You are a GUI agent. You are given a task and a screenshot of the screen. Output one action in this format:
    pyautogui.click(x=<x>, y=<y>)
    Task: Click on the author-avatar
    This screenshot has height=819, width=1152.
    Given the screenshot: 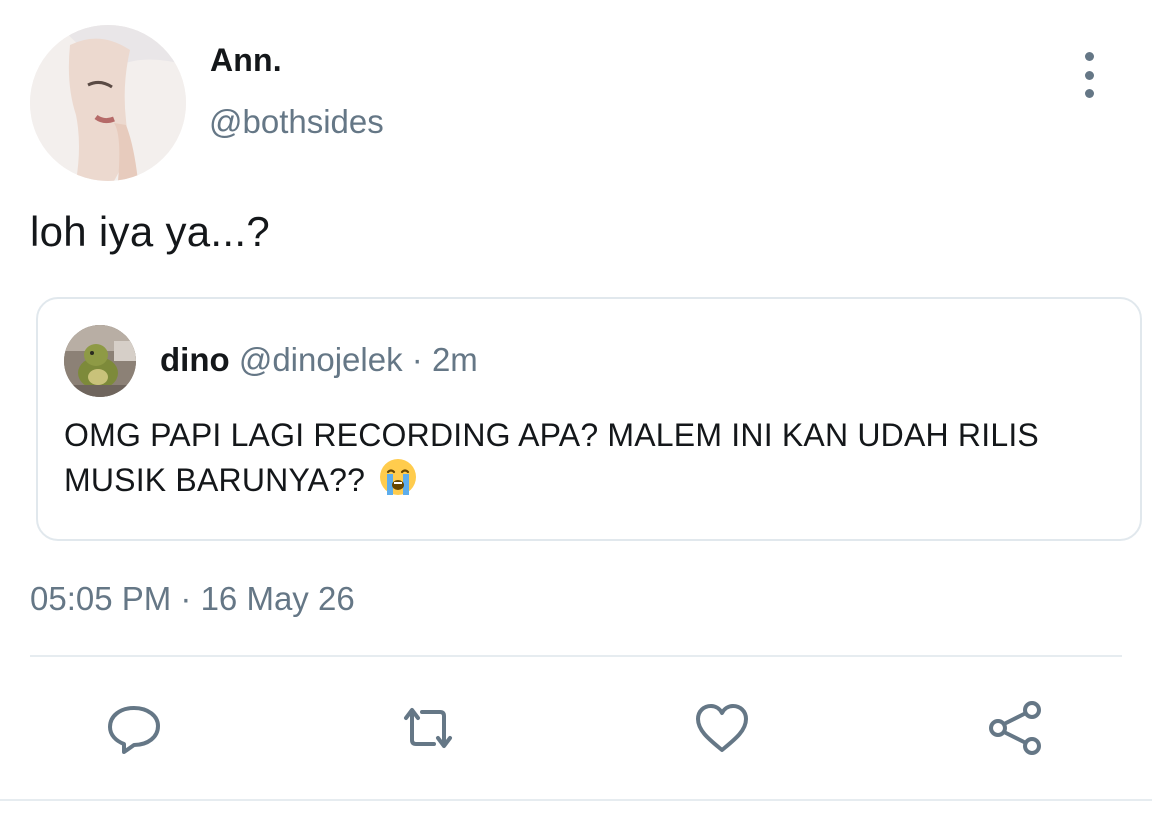 What is the action you would take?
    pyautogui.click(x=108, y=103)
    